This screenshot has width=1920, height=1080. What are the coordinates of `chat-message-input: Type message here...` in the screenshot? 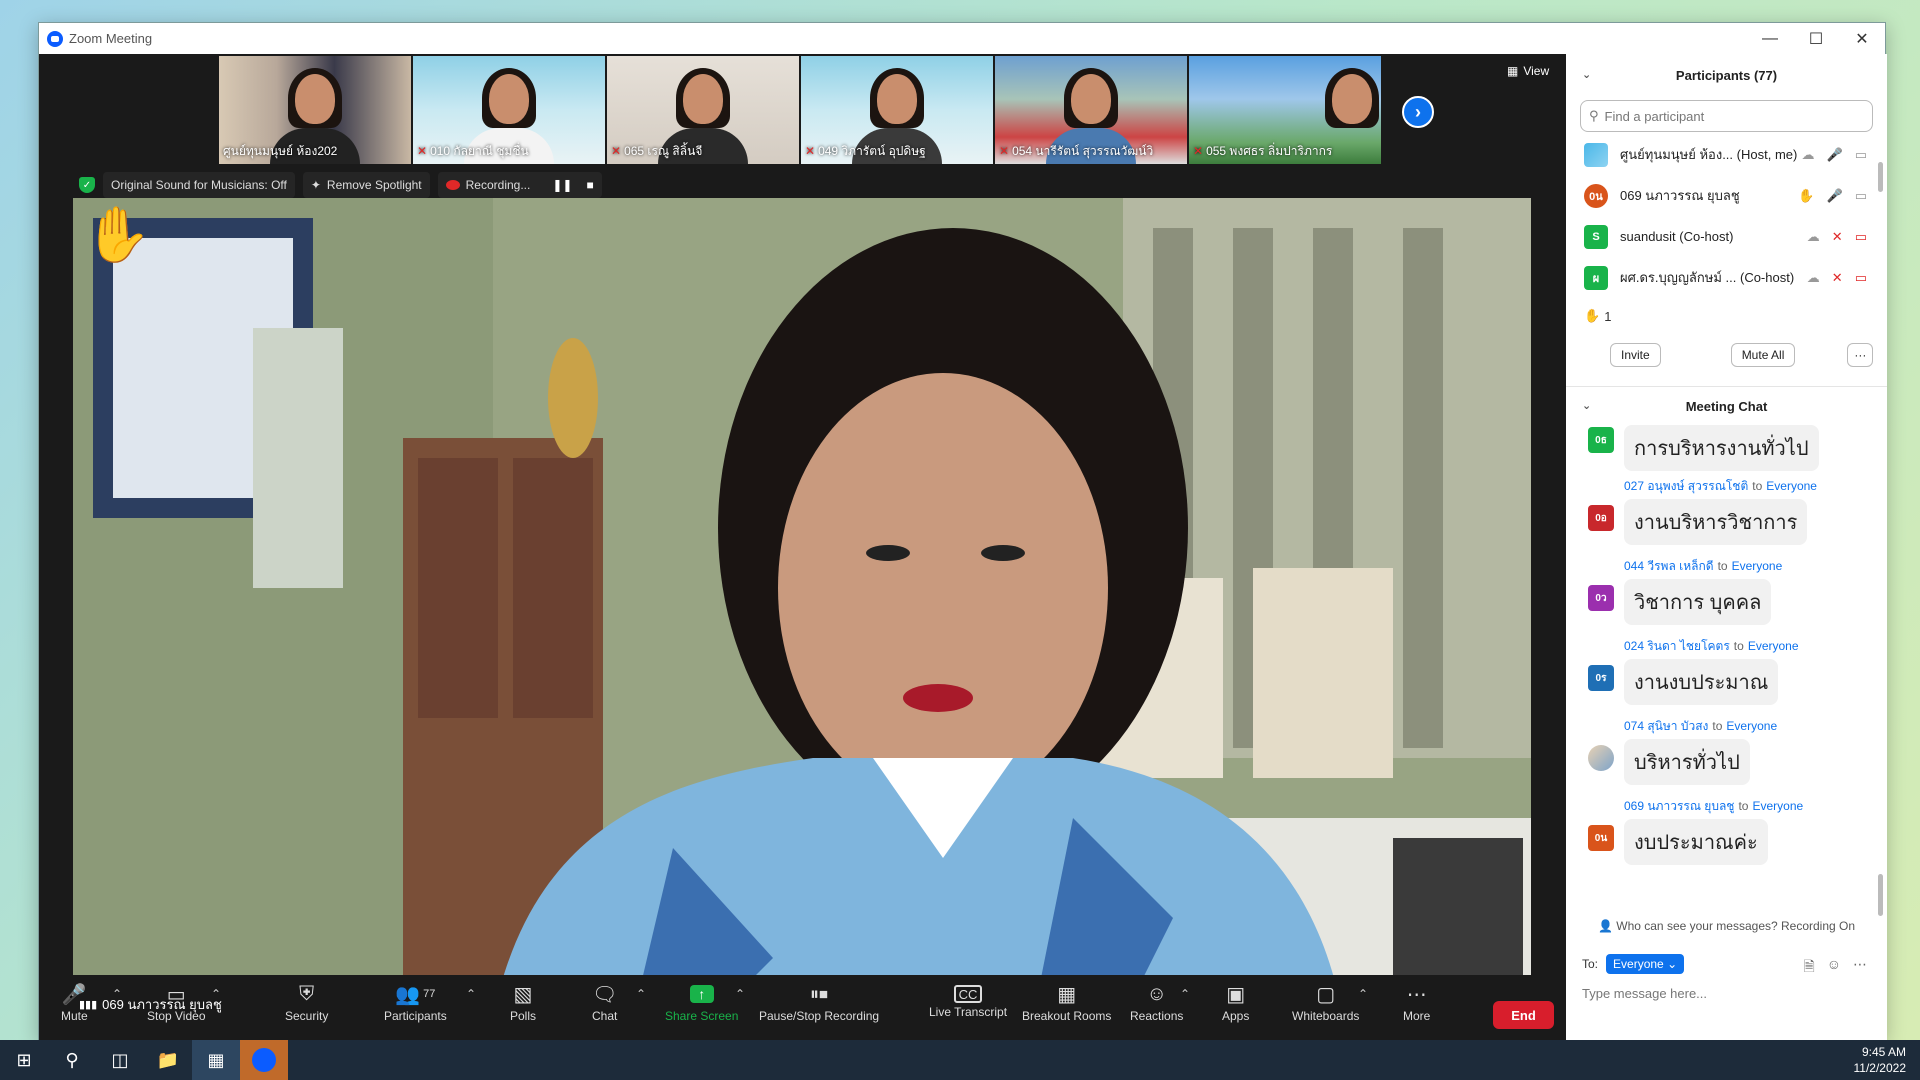 It's located at (1644, 993).